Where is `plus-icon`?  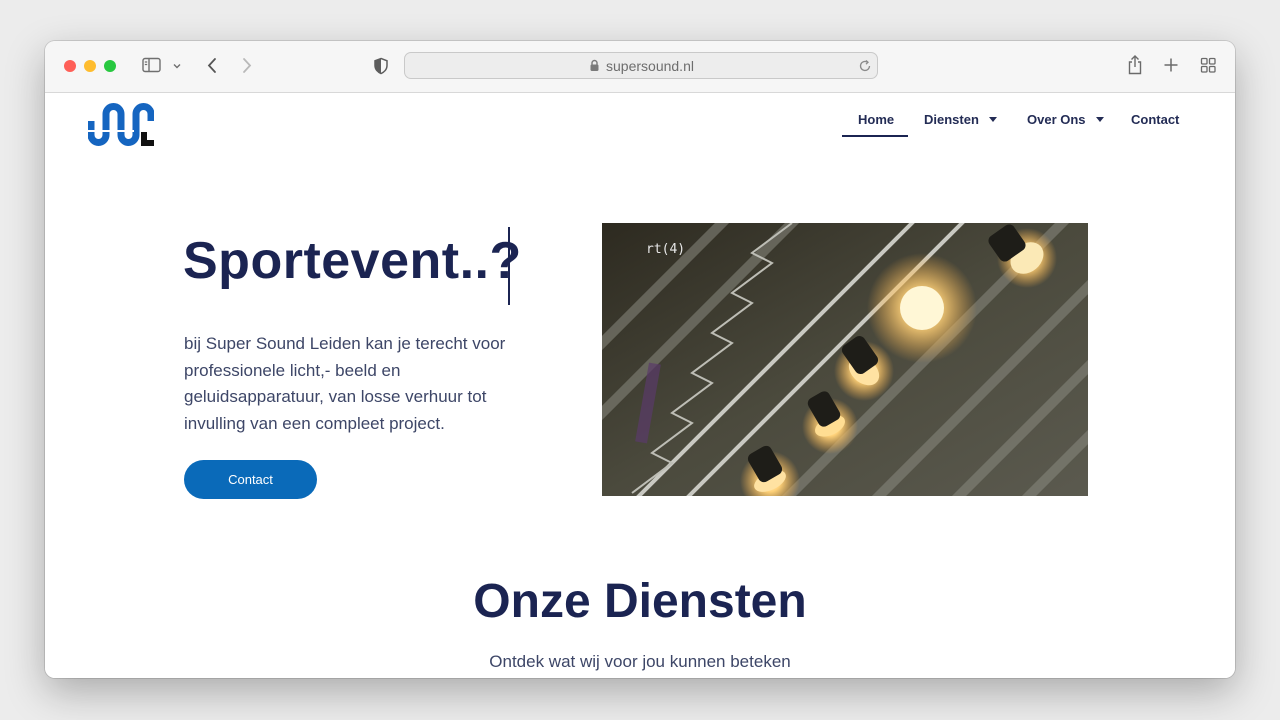 plus-icon is located at coordinates (1171, 65).